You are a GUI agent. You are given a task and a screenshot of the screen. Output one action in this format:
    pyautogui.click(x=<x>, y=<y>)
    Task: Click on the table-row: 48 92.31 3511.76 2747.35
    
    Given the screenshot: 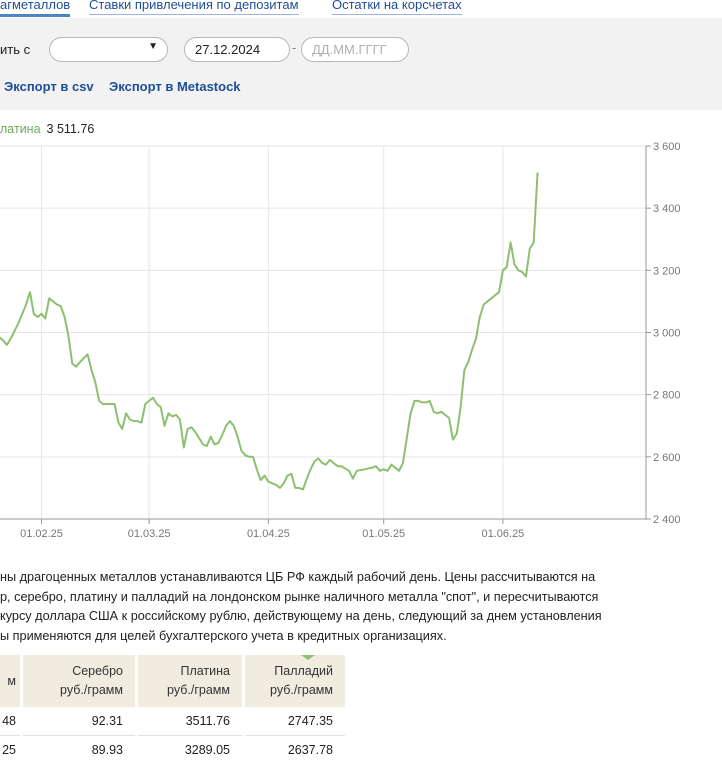 What is the action you would take?
    pyautogui.click(x=172, y=721)
    